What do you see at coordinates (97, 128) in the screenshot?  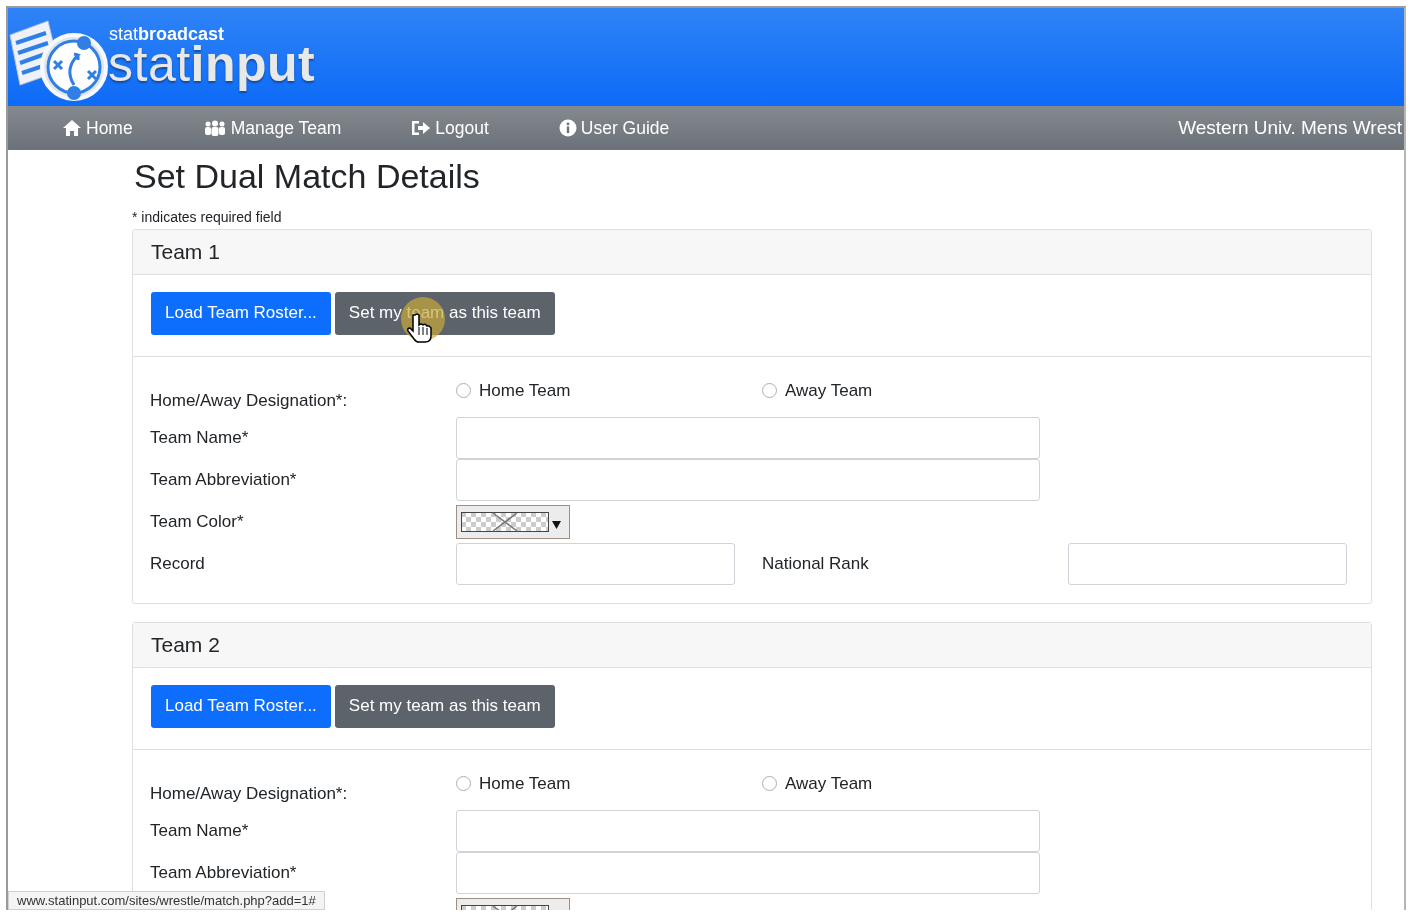 I see `nav-link: Home` at bounding box center [97, 128].